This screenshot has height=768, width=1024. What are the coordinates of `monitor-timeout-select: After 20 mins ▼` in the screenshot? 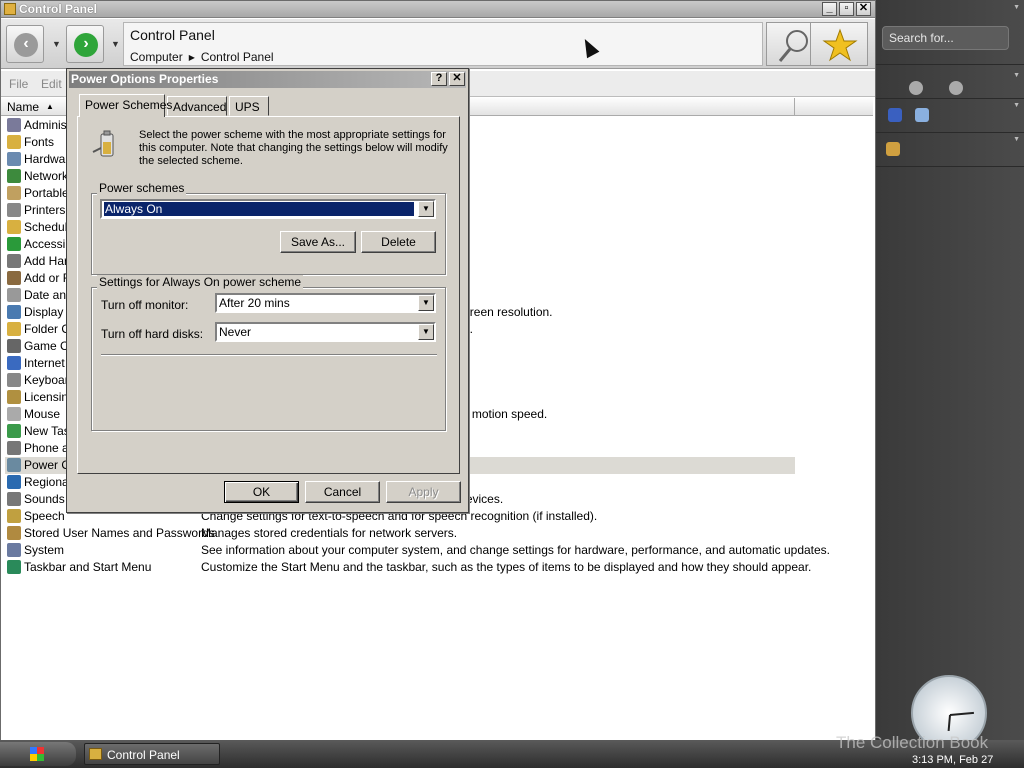 It's located at (325, 303).